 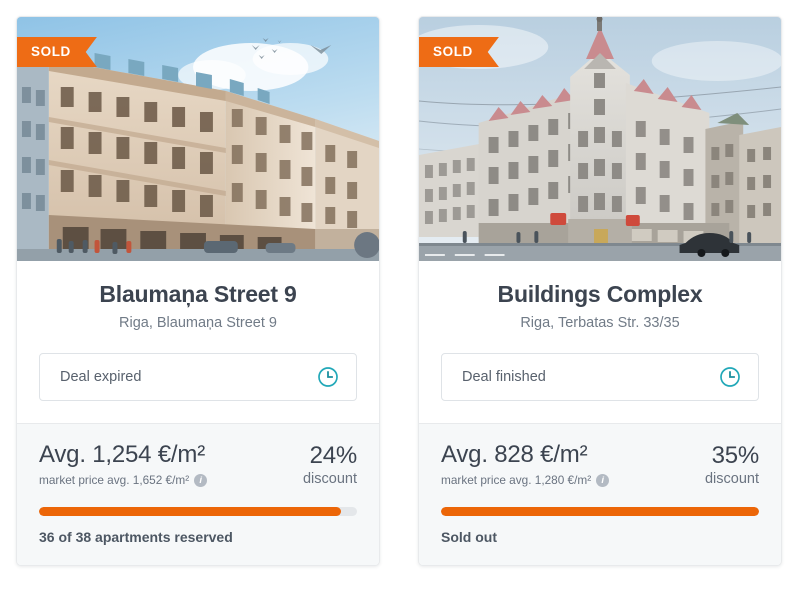 What do you see at coordinates (198, 376) in the screenshot?
I see `deal-status-box: Deal expired` at bounding box center [198, 376].